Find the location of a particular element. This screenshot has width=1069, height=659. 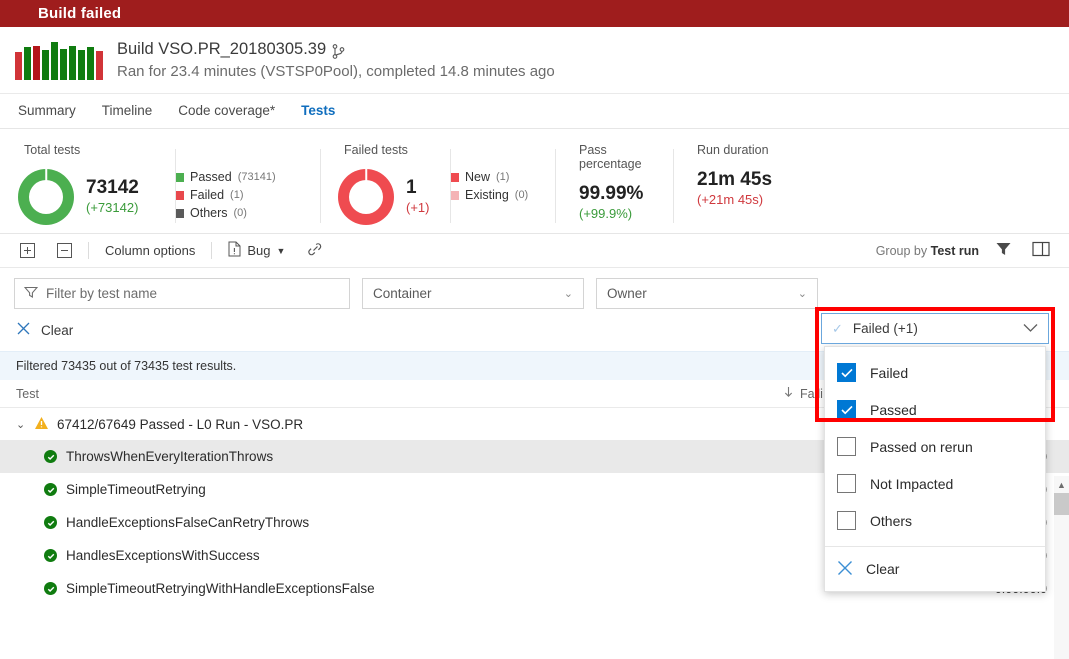

legend-others-count: (0) is located at coordinates (240, 213).